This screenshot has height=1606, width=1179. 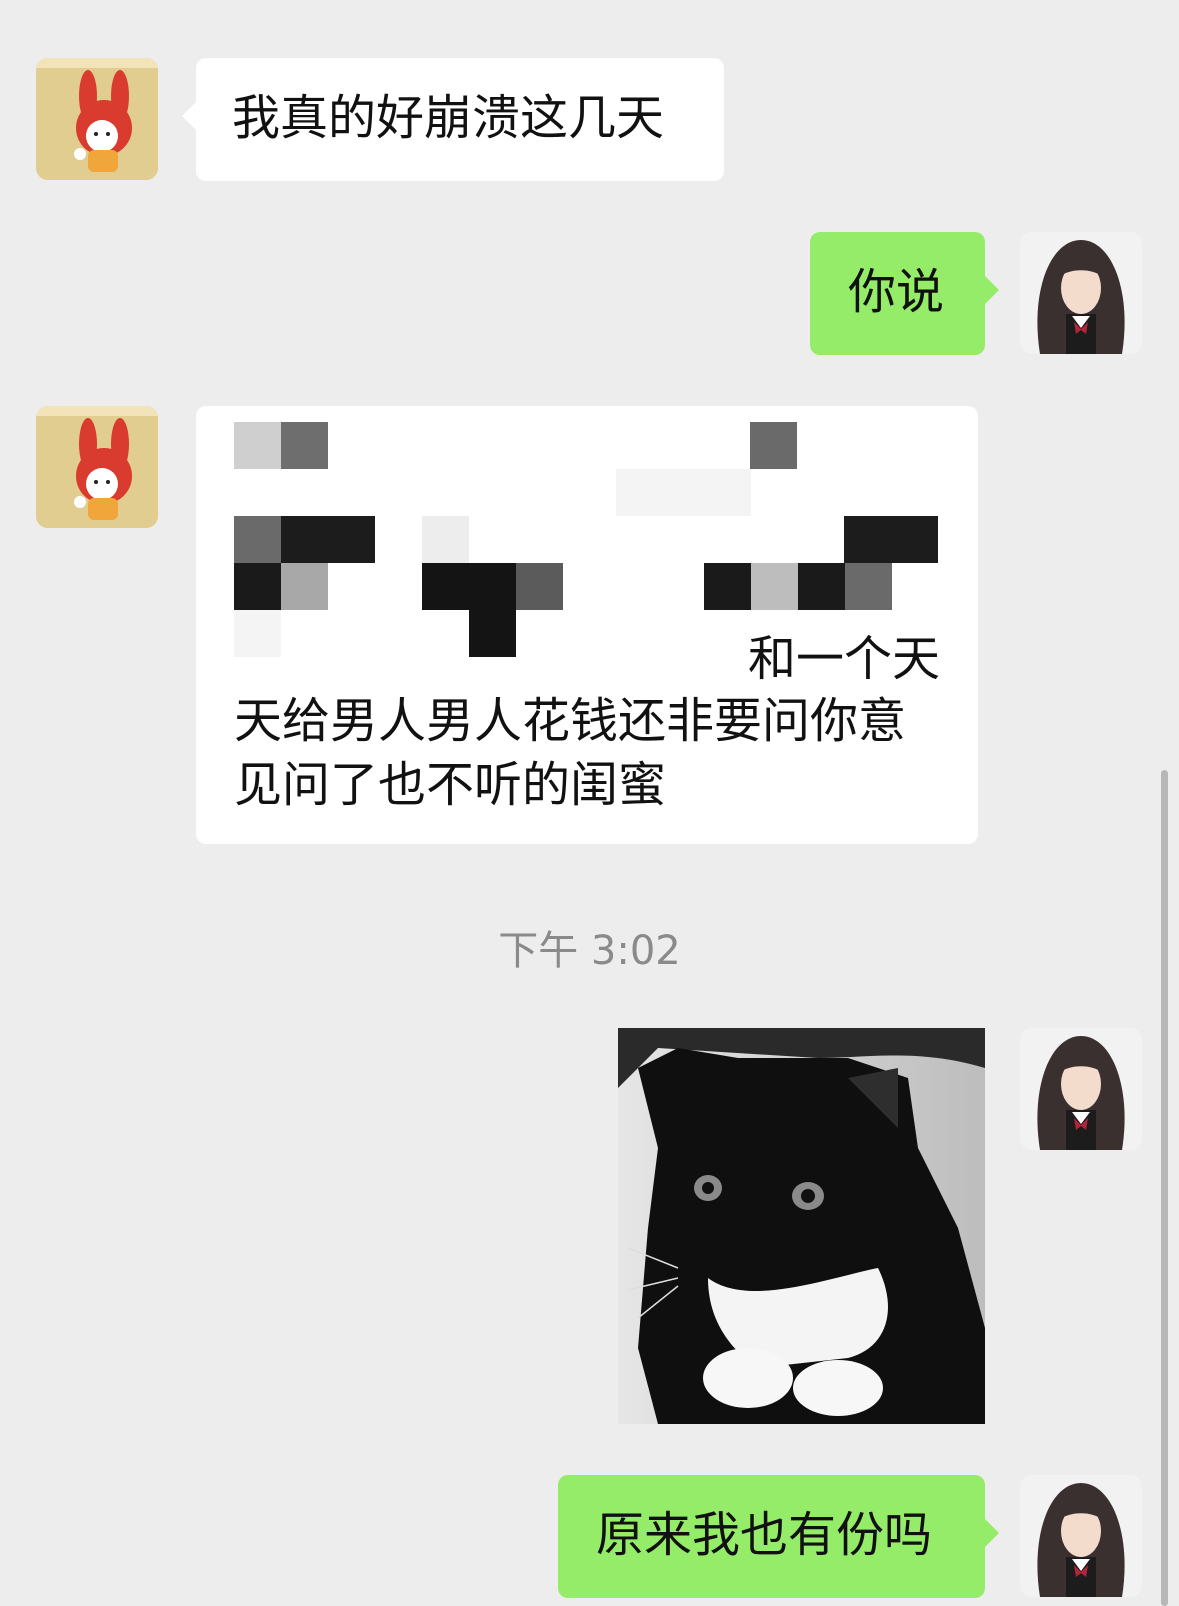 What do you see at coordinates (764, 1535) in the screenshot?
I see `message-text: 原来我也有份吗` at bounding box center [764, 1535].